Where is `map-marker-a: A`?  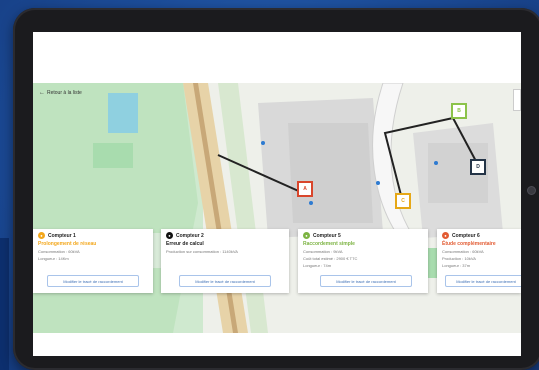 map-marker-a: A is located at coordinates (305, 189).